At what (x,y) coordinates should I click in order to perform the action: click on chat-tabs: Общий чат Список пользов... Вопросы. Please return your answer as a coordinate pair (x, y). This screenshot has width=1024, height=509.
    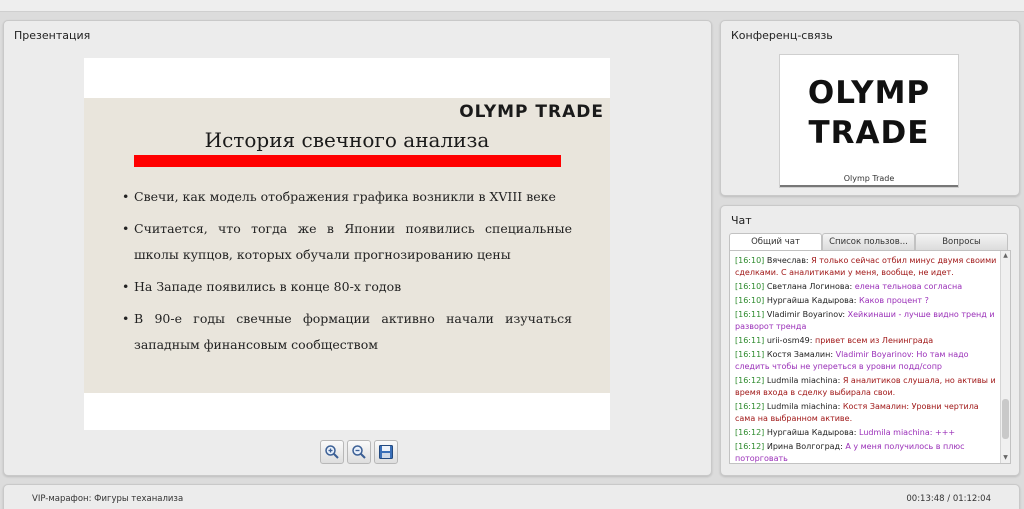
    Looking at the image, I should click on (868, 242).